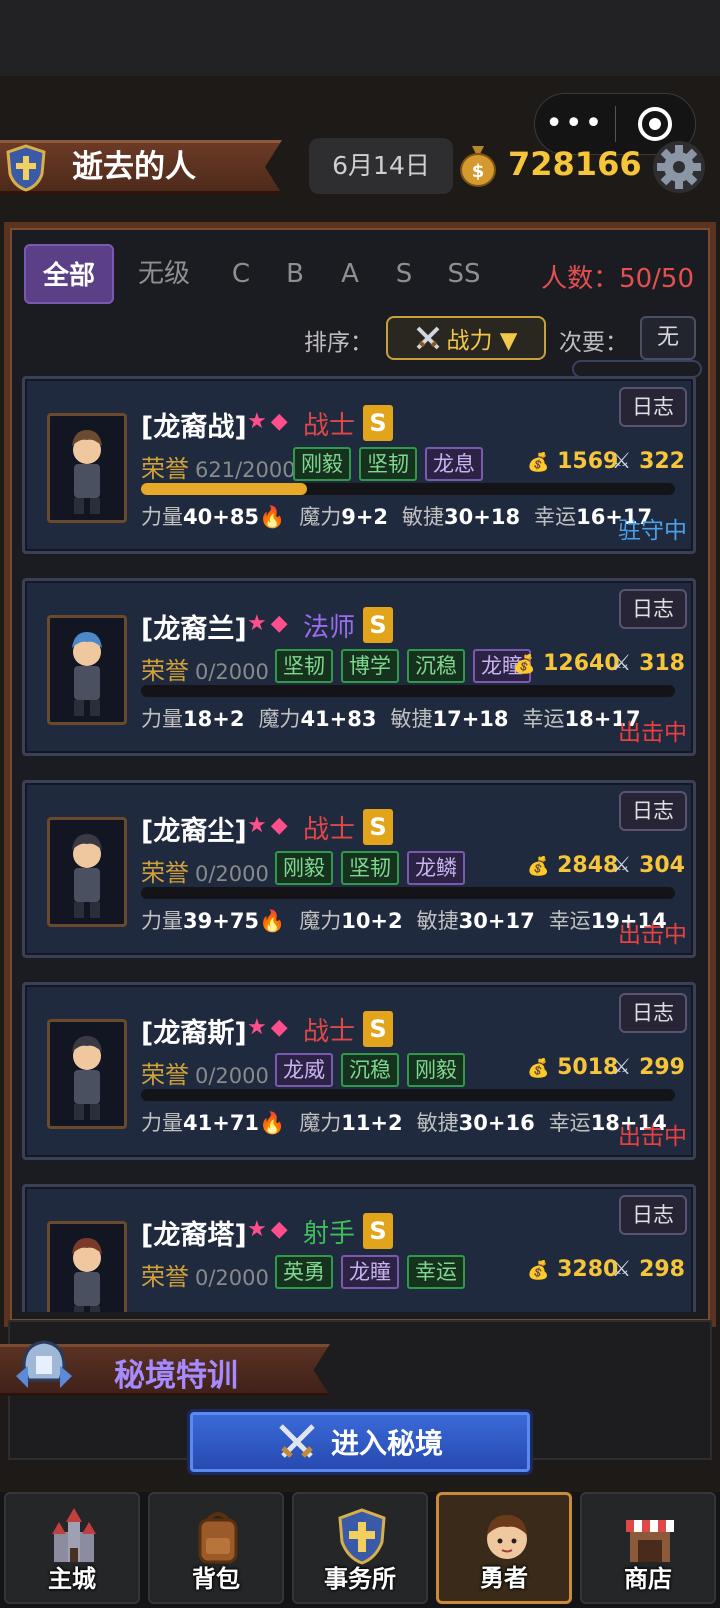  What do you see at coordinates (269, 623) in the screenshot?
I see `hero-stars: ★◆` at bounding box center [269, 623].